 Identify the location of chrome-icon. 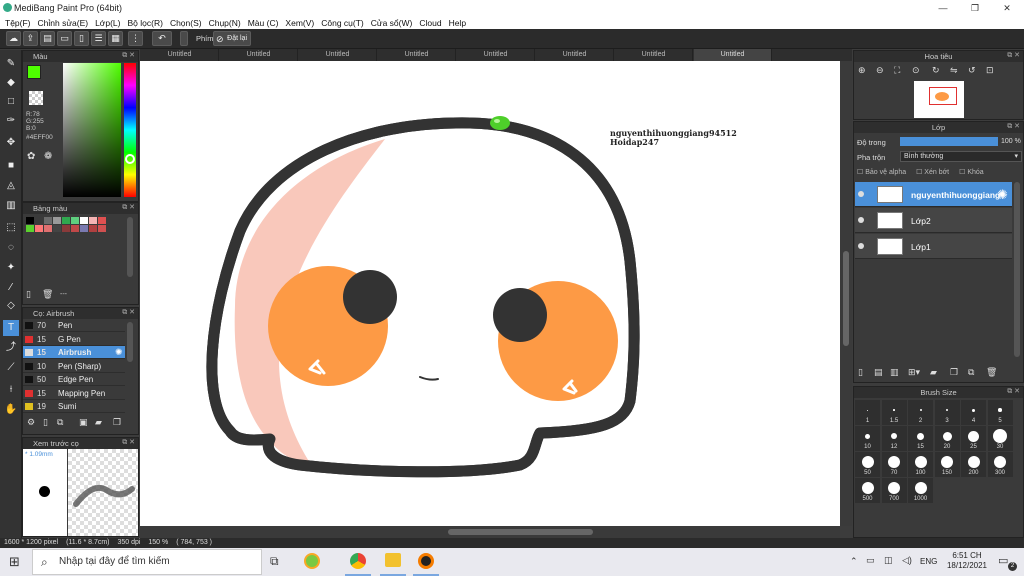
(358, 561).